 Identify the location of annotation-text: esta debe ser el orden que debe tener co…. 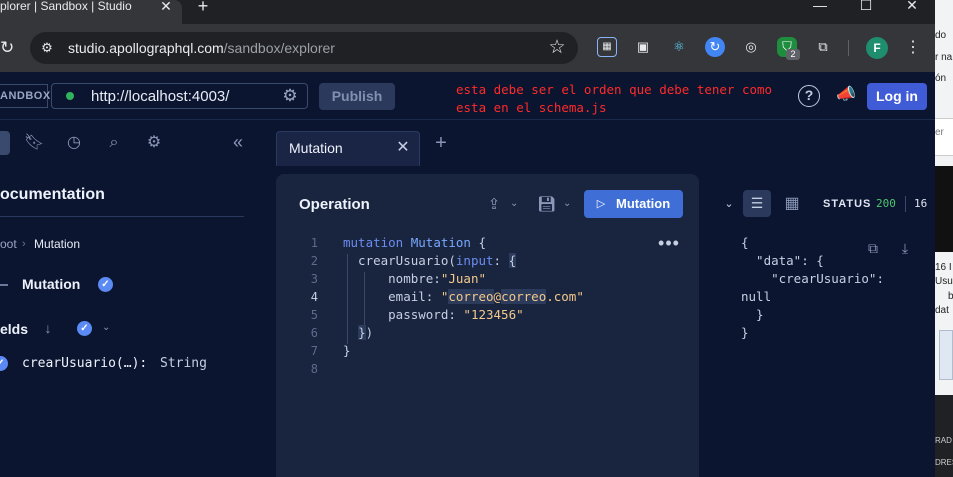
(614, 98).